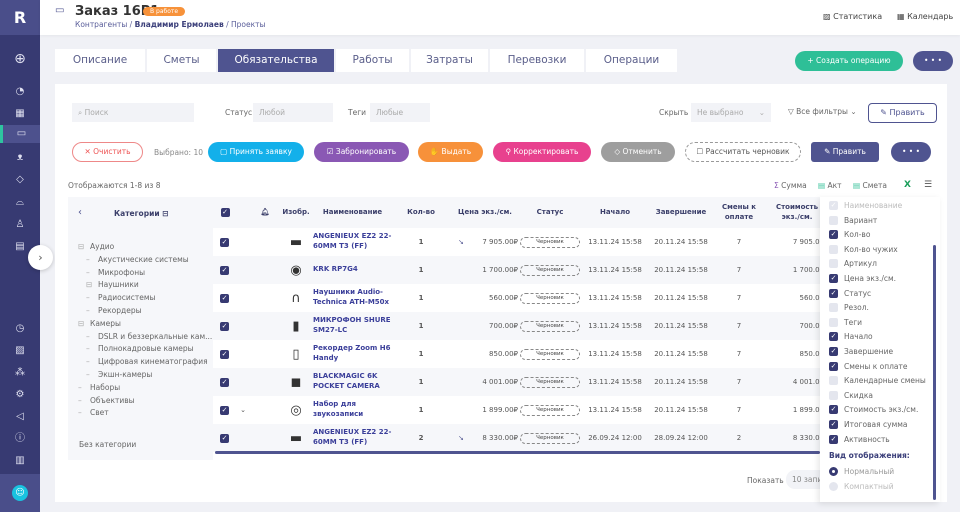  I want to click on clear-button: ✕ Очистить, so click(107, 152).